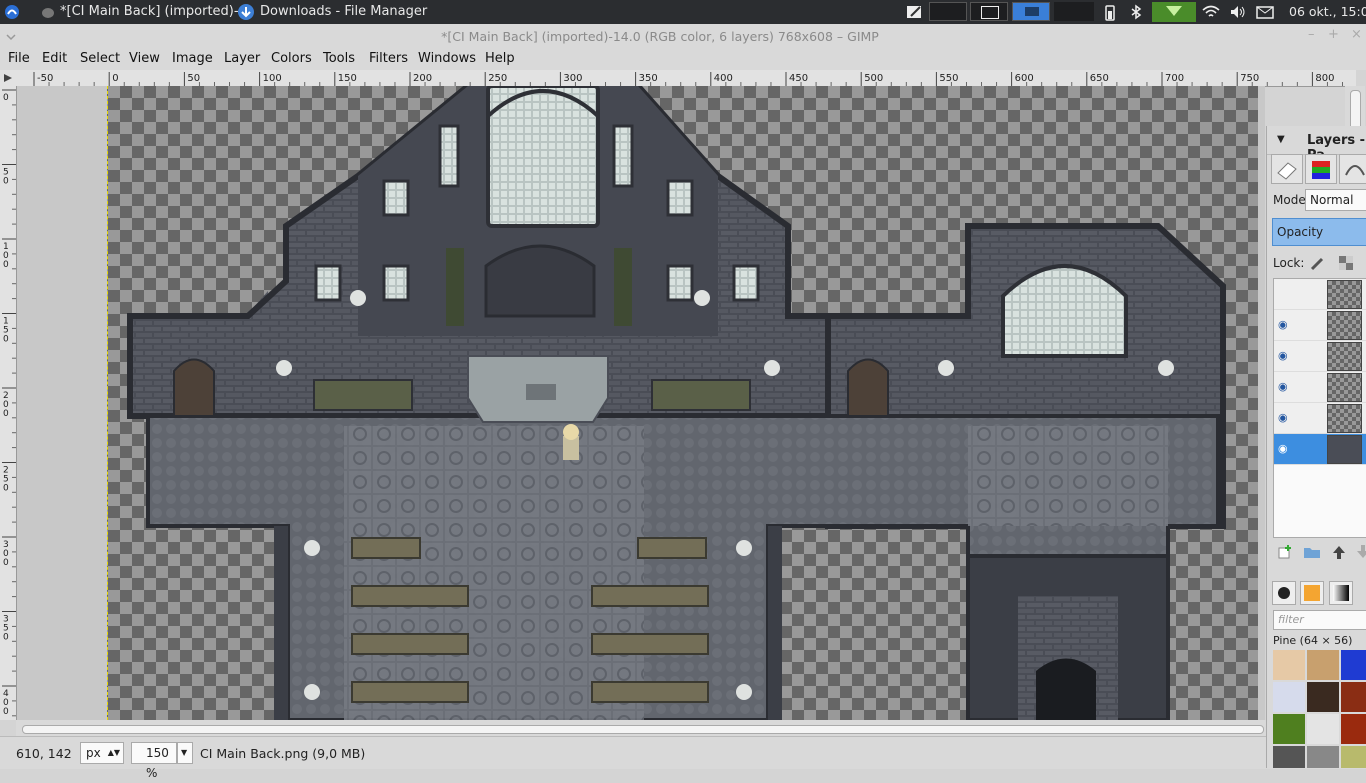 The image size is (1366, 783). What do you see at coordinates (343, 12) in the screenshot?
I see `task-file-manager: Downloads - File Manager` at bounding box center [343, 12].